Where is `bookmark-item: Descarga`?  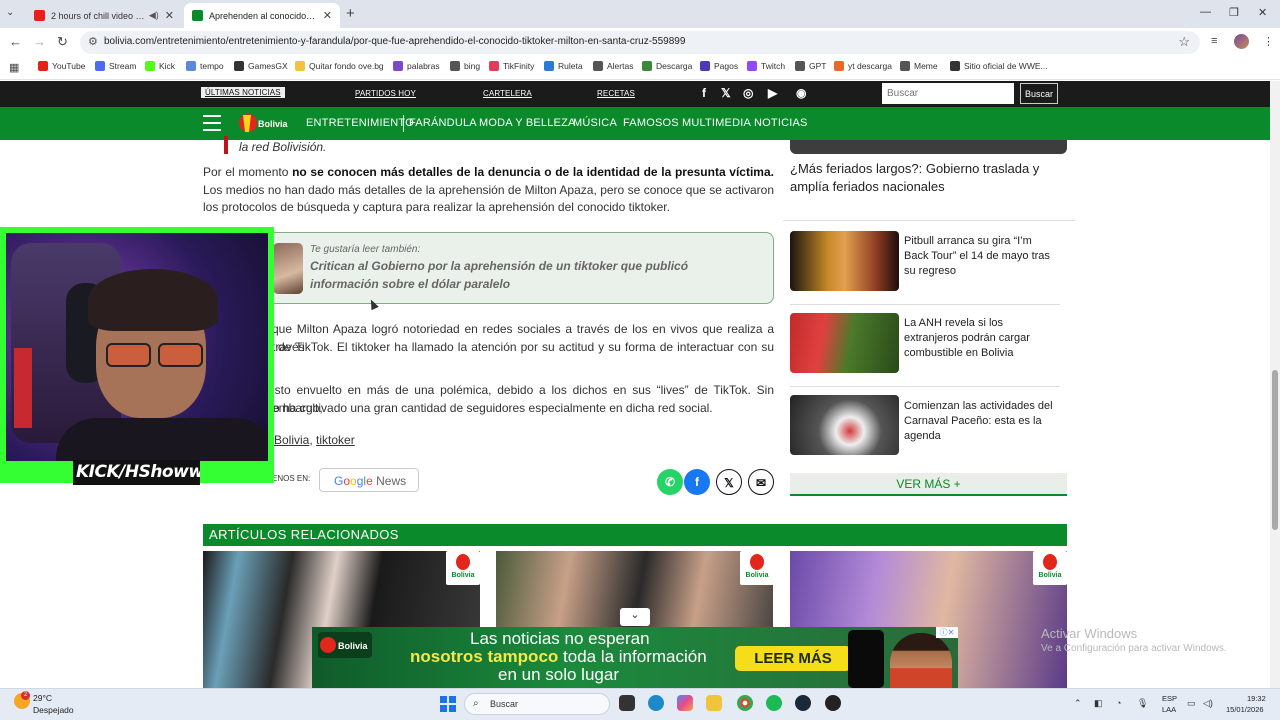
bookmark-item: Descarga is located at coordinates (667, 66).